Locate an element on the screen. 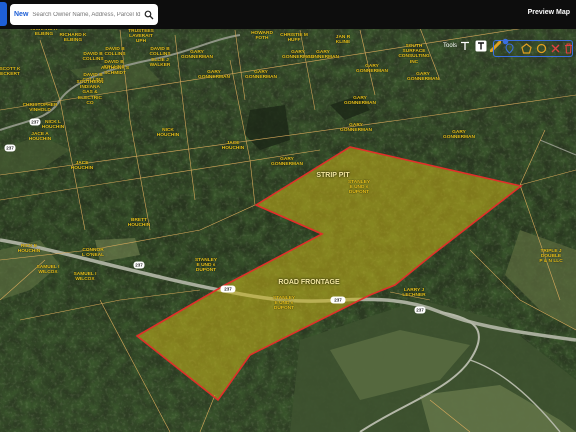  owner-label: NICK L HOUCHIN is located at coordinates (53, 125).